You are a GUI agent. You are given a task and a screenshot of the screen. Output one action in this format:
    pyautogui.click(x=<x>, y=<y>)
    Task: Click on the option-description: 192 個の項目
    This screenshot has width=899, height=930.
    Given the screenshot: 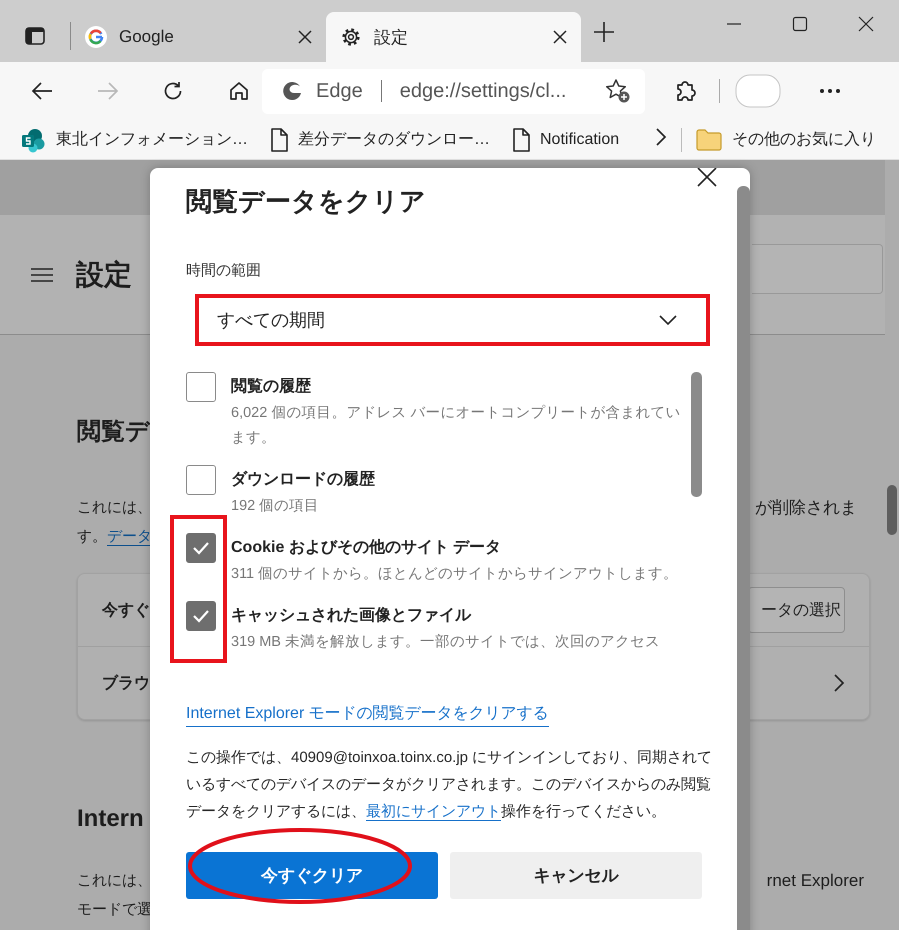 What is the action you would take?
    pyautogui.click(x=275, y=506)
    